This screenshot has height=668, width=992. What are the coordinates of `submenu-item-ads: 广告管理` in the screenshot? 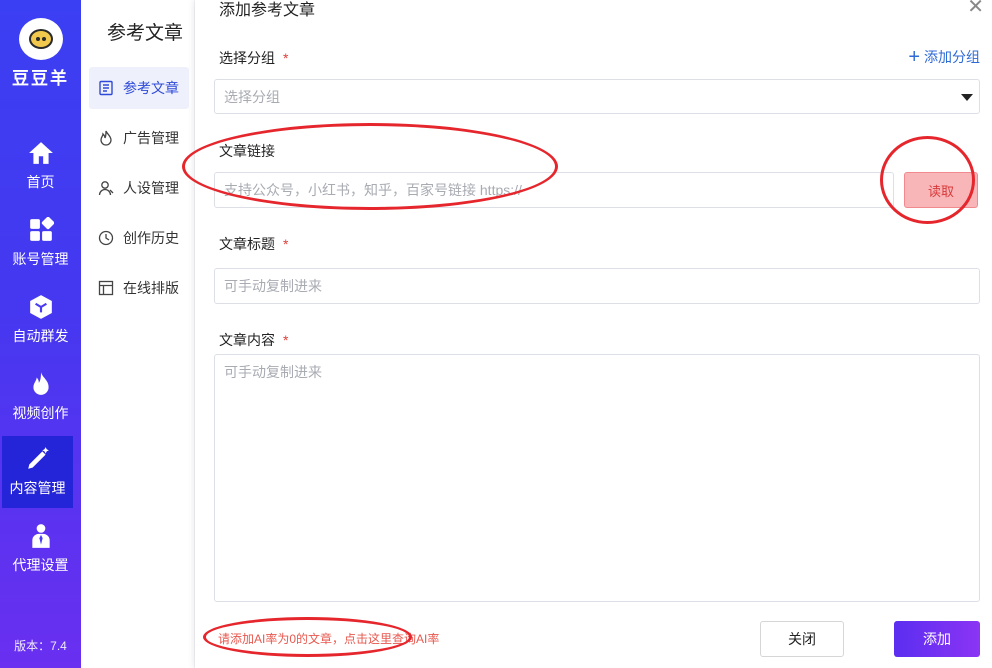 It's located at (139, 138).